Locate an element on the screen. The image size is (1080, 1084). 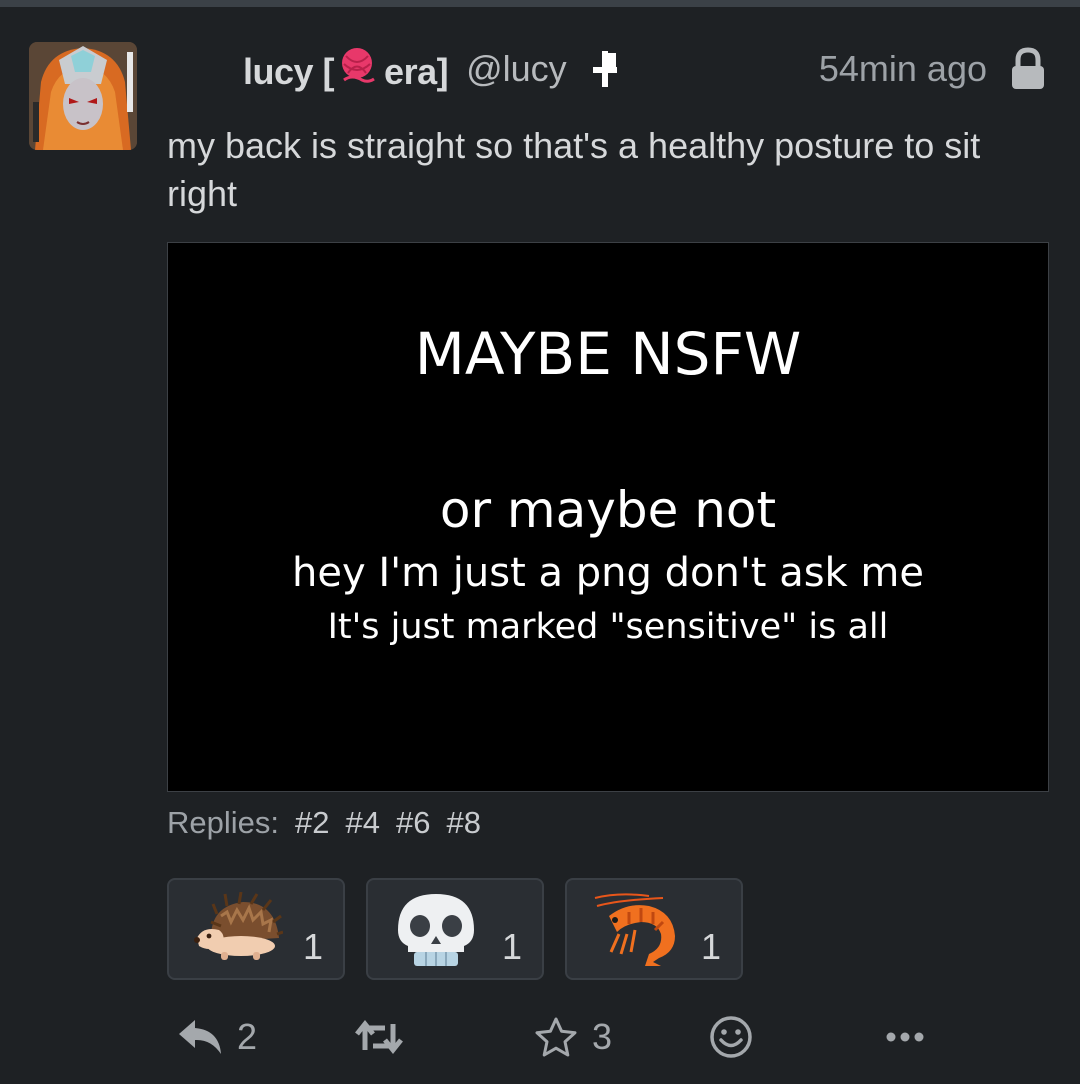
display-name-suffix: era] is located at coordinates (416, 71).